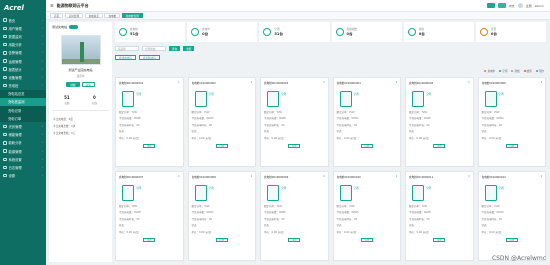 This screenshot has height=265, width=550. What do you see at coordinates (23, 86) in the screenshot?
I see `sidebar-item: 充电桩 ›` at bounding box center [23, 86].